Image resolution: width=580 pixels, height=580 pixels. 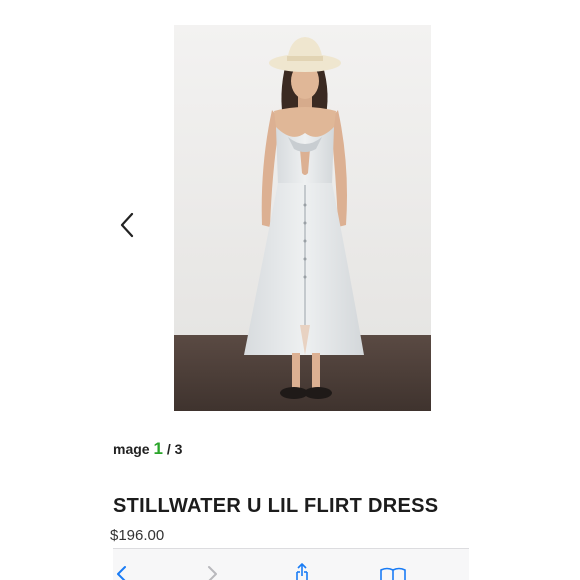 I want to click on share-button, so click(x=302, y=571).